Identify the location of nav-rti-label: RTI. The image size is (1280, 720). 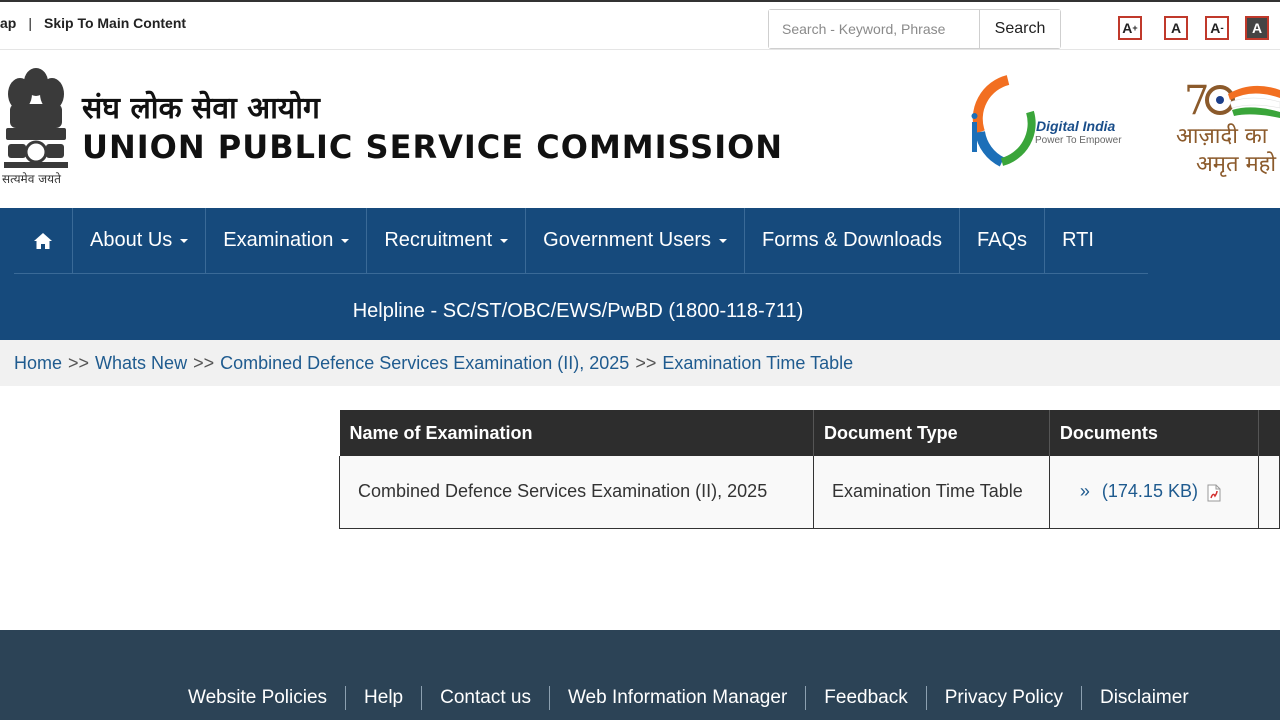
(1078, 240).